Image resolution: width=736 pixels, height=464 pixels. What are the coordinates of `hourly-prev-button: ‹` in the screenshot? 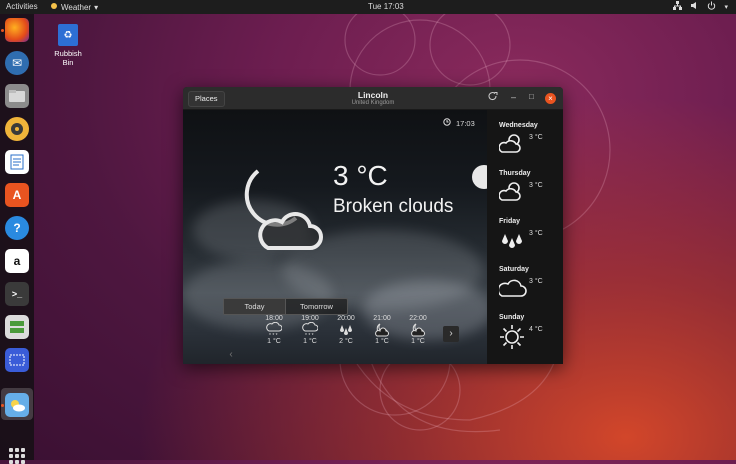 It's located at (231, 355).